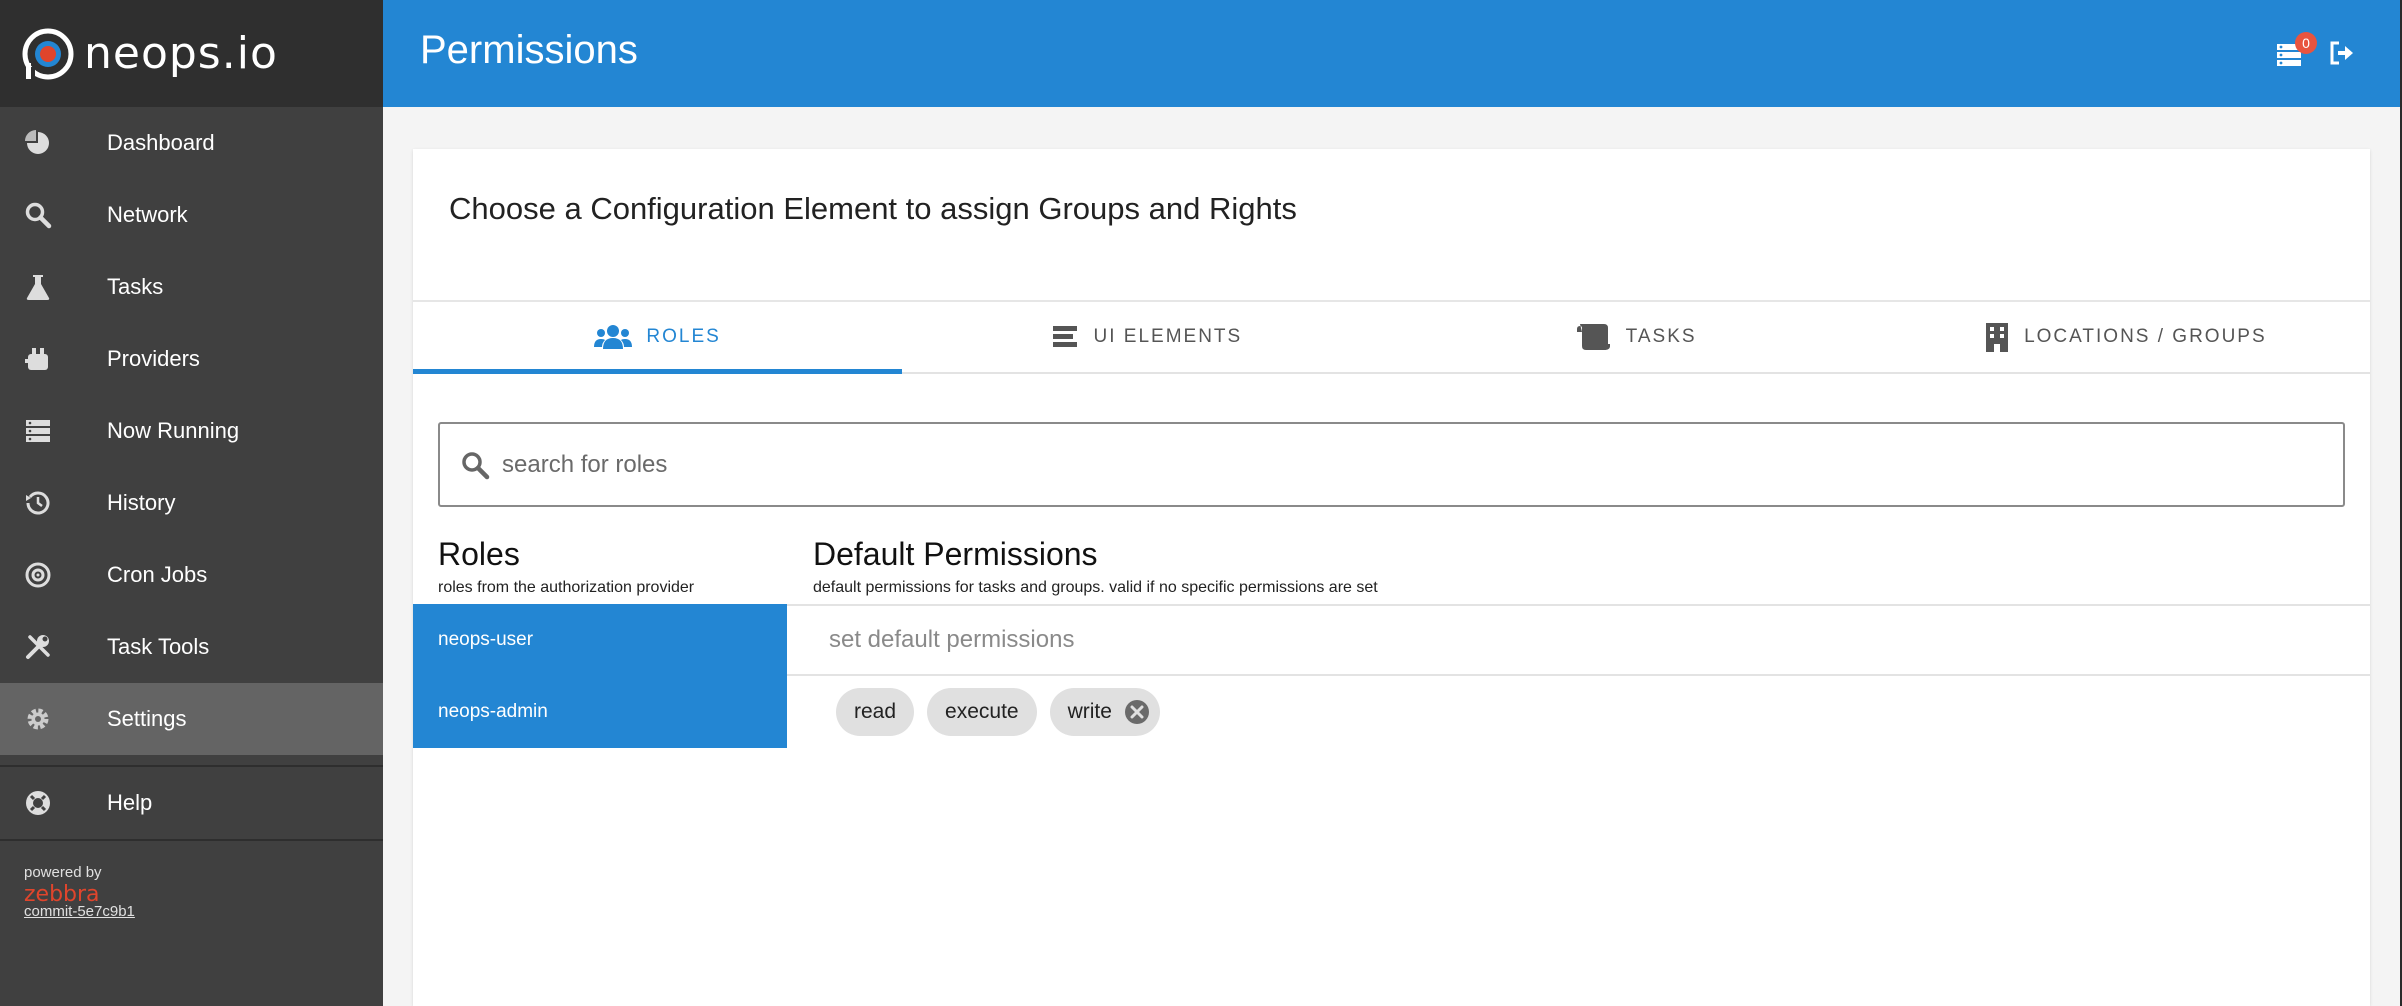 The height and width of the screenshot is (1006, 2402). What do you see at coordinates (38, 431) in the screenshot?
I see `server-icon` at bounding box center [38, 431].